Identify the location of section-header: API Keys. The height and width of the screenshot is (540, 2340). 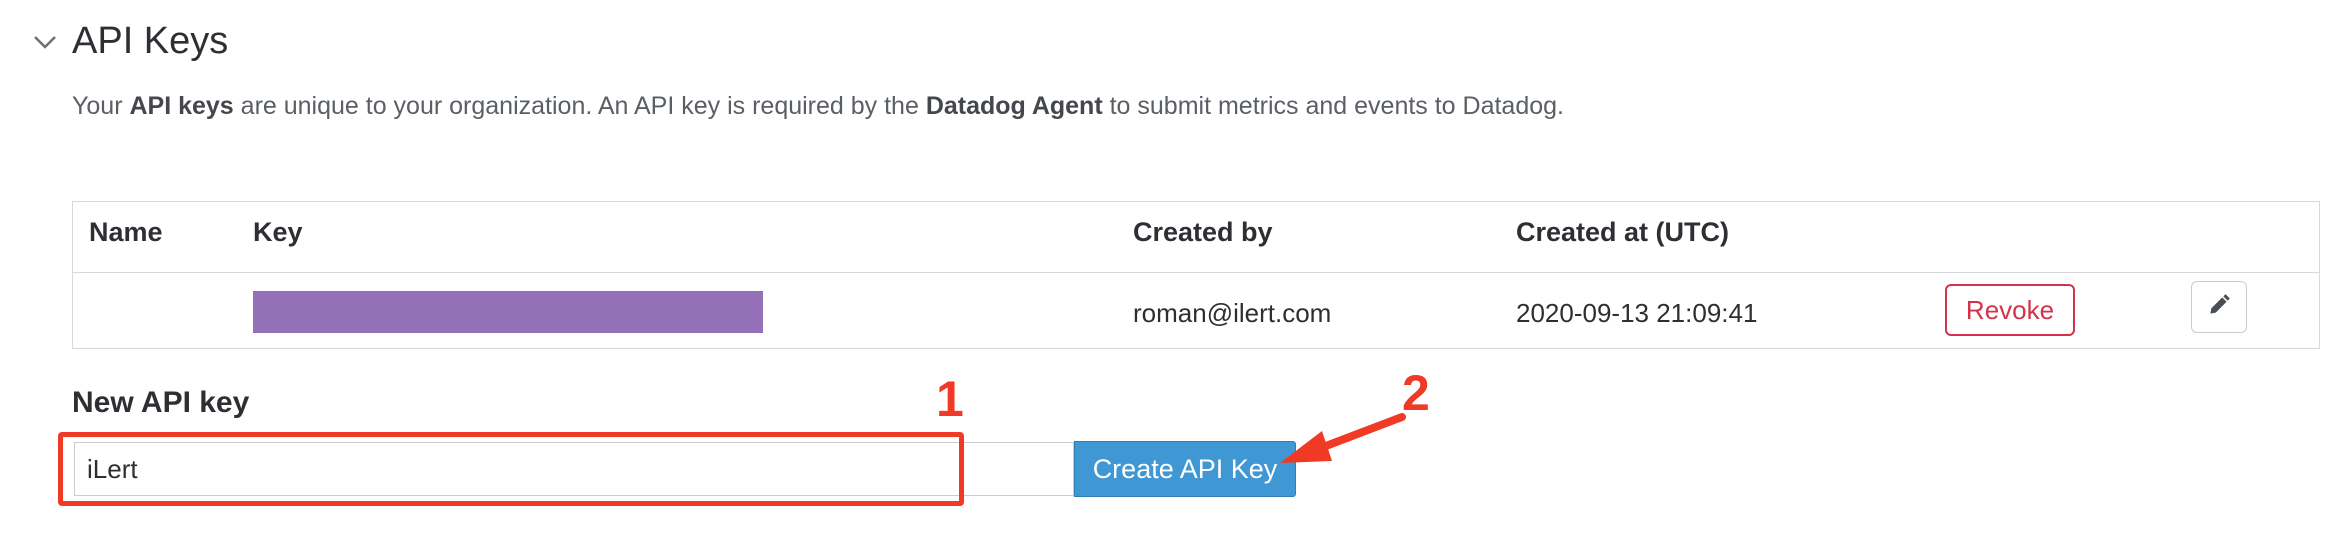
(128, 41).